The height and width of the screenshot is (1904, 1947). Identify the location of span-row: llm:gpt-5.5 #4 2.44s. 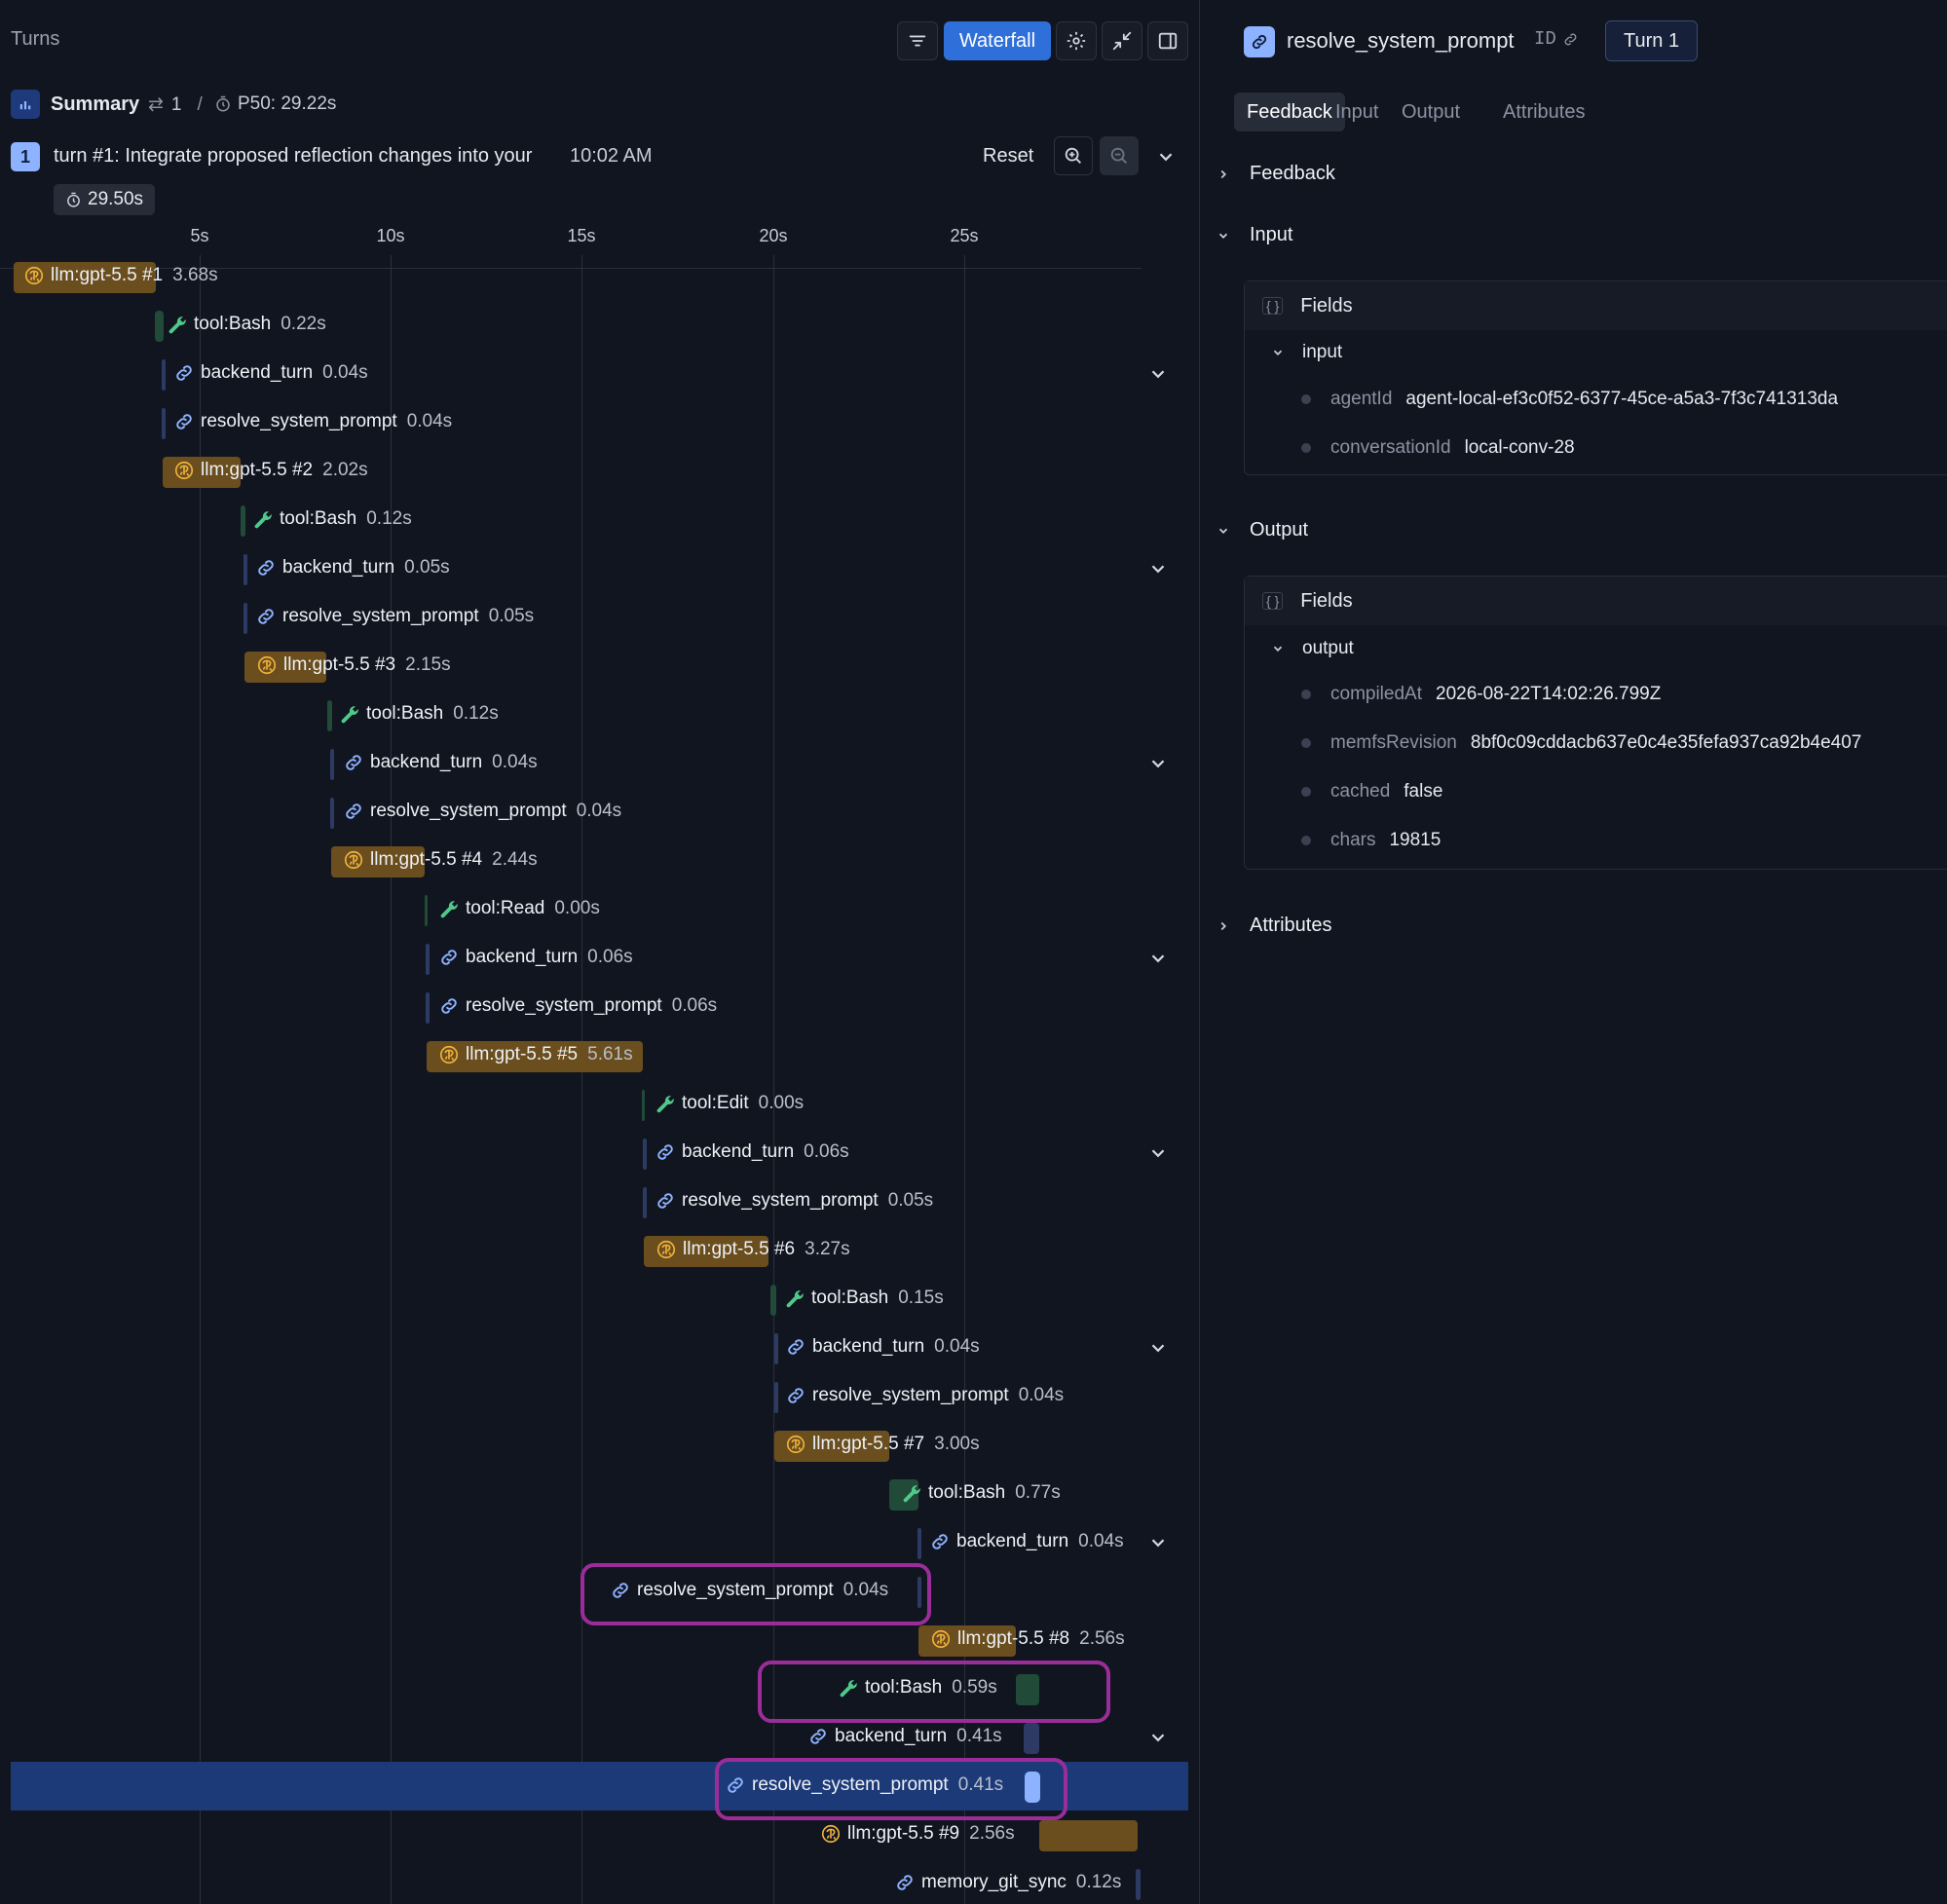
(594, 861).